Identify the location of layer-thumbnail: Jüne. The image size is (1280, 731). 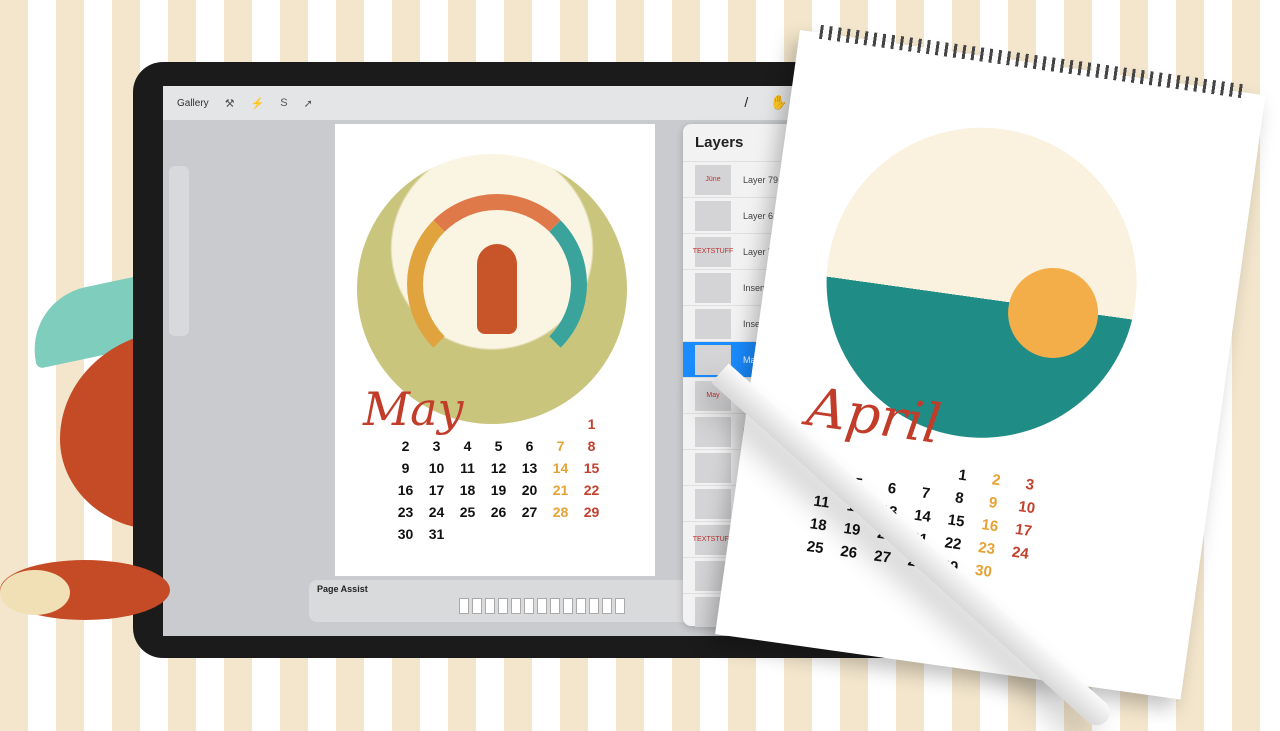
(713, 179).